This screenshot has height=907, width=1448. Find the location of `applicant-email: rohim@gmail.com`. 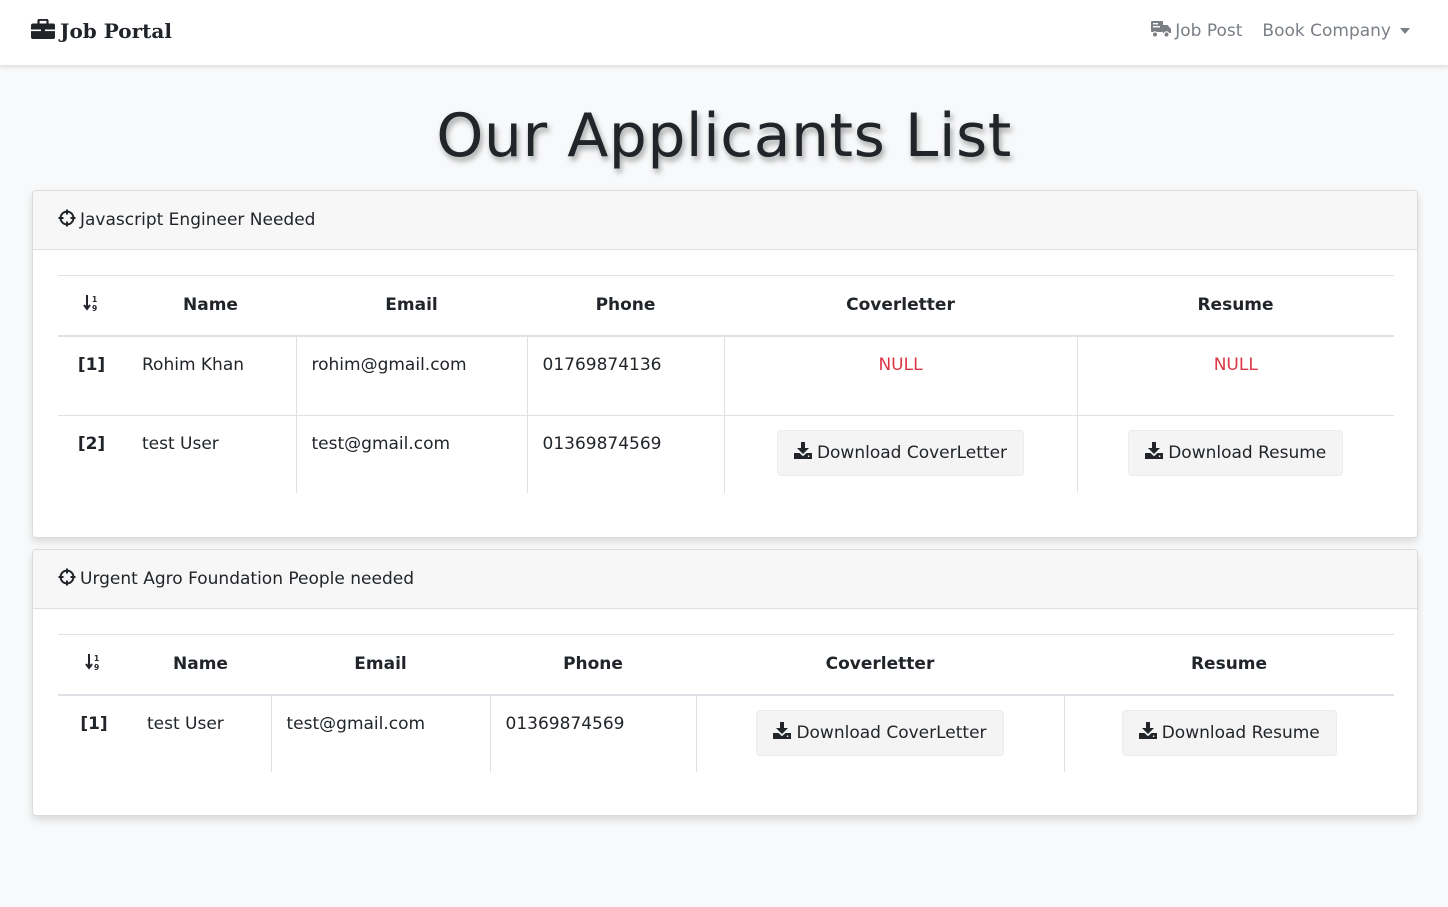

applicant-email: rohim@gmail.com is located at coordinates (411, 375).